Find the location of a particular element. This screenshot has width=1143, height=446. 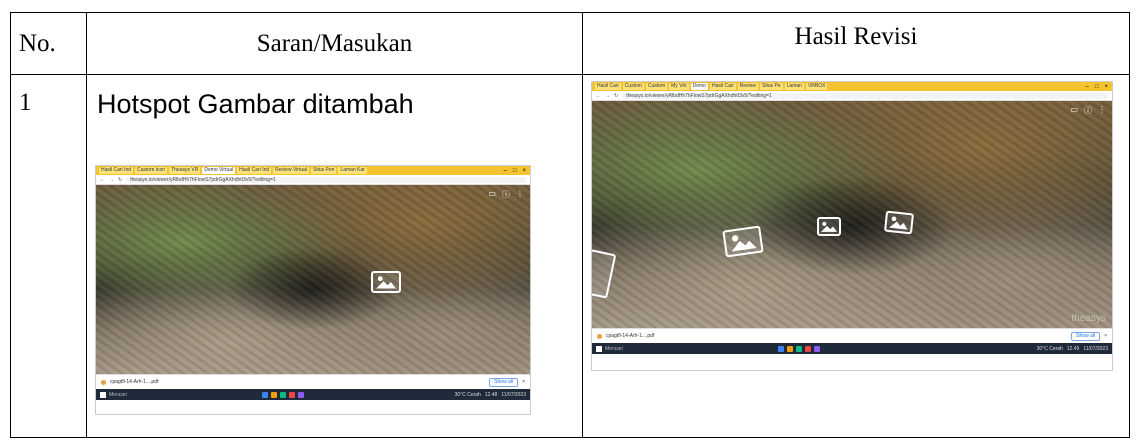

browser-tab-active: Demo is located at coordinates (699, 86).